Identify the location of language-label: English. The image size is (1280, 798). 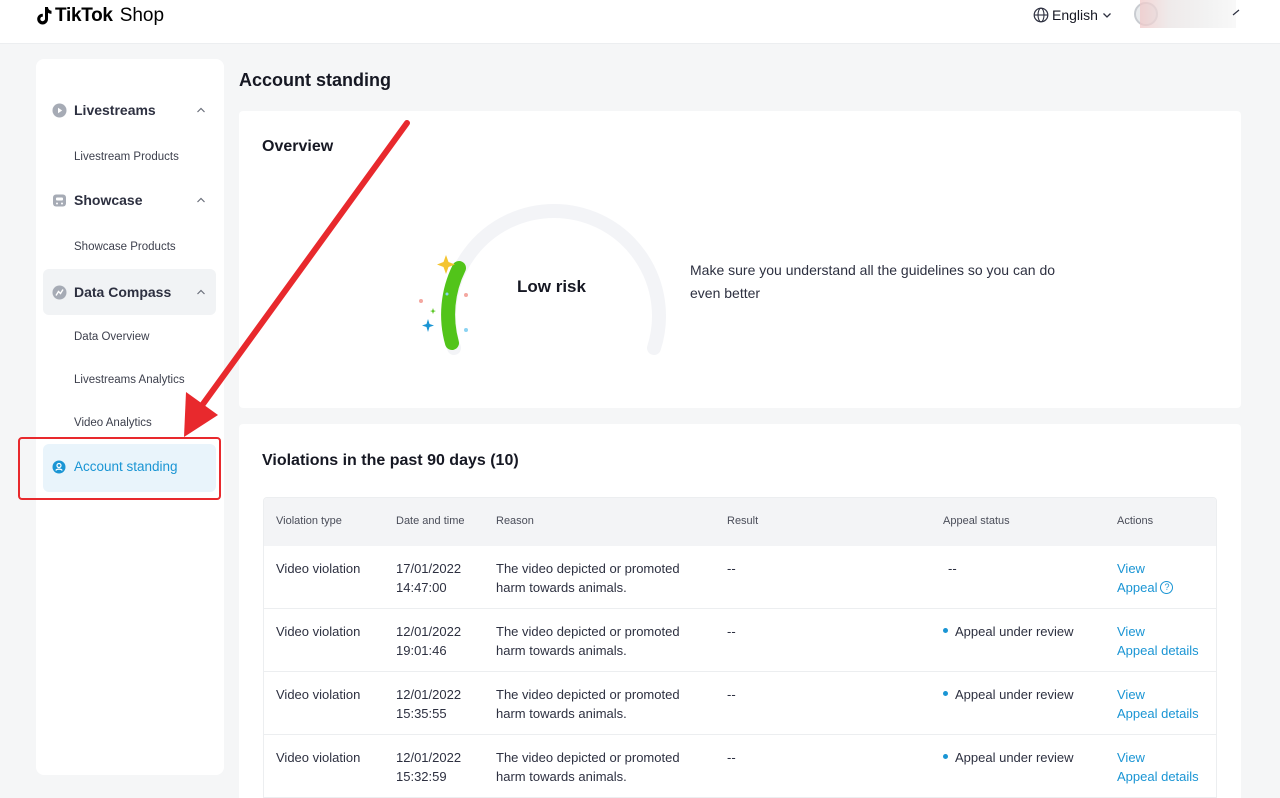
(1075, 15).